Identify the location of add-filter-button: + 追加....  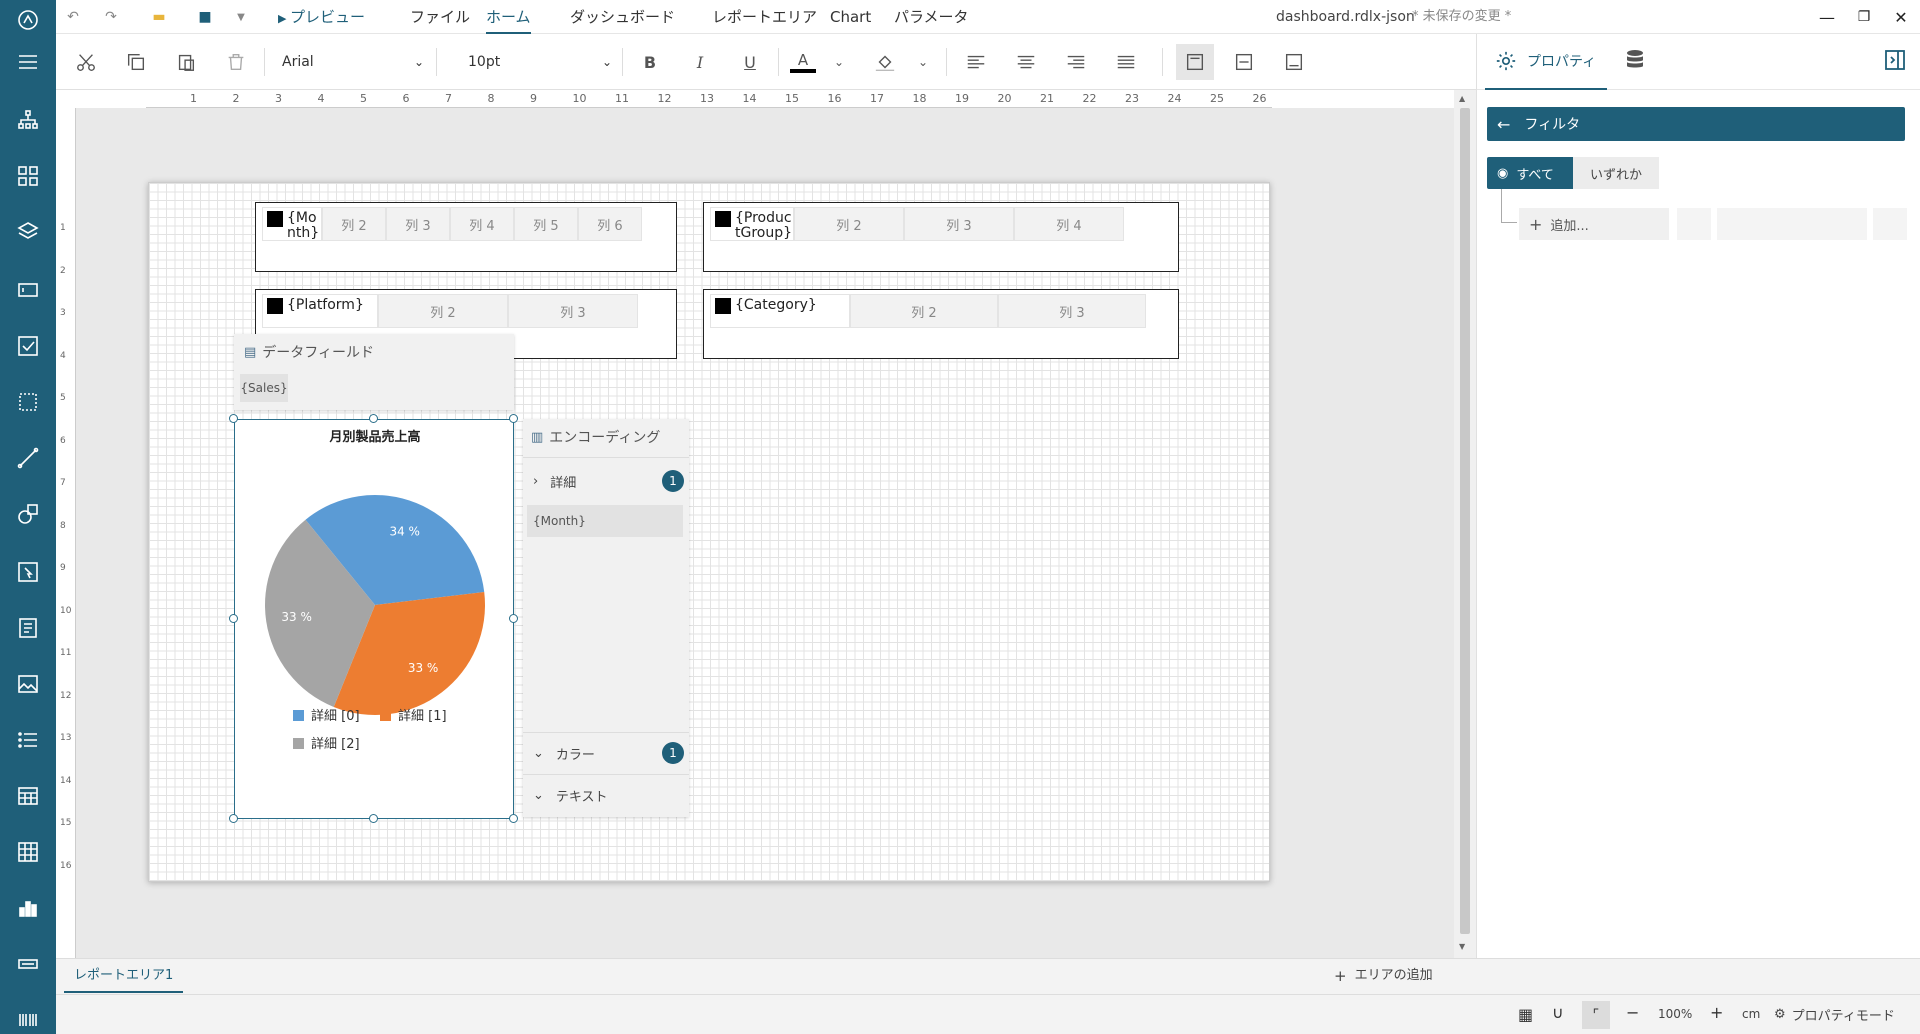
(1594, 224).